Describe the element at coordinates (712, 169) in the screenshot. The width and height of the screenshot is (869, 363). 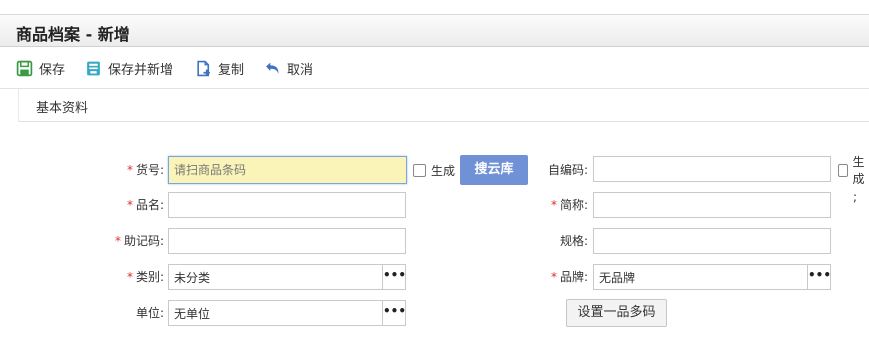
I see `self-code-input` at that location.